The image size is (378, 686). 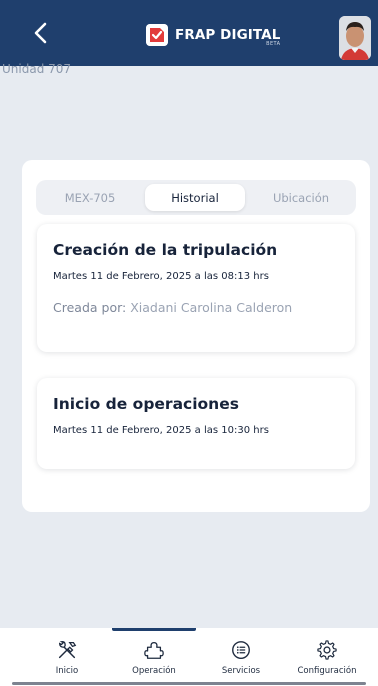 I want to click on app-header: FRAP DIGITAL BETA, so click(x=189, y=33).